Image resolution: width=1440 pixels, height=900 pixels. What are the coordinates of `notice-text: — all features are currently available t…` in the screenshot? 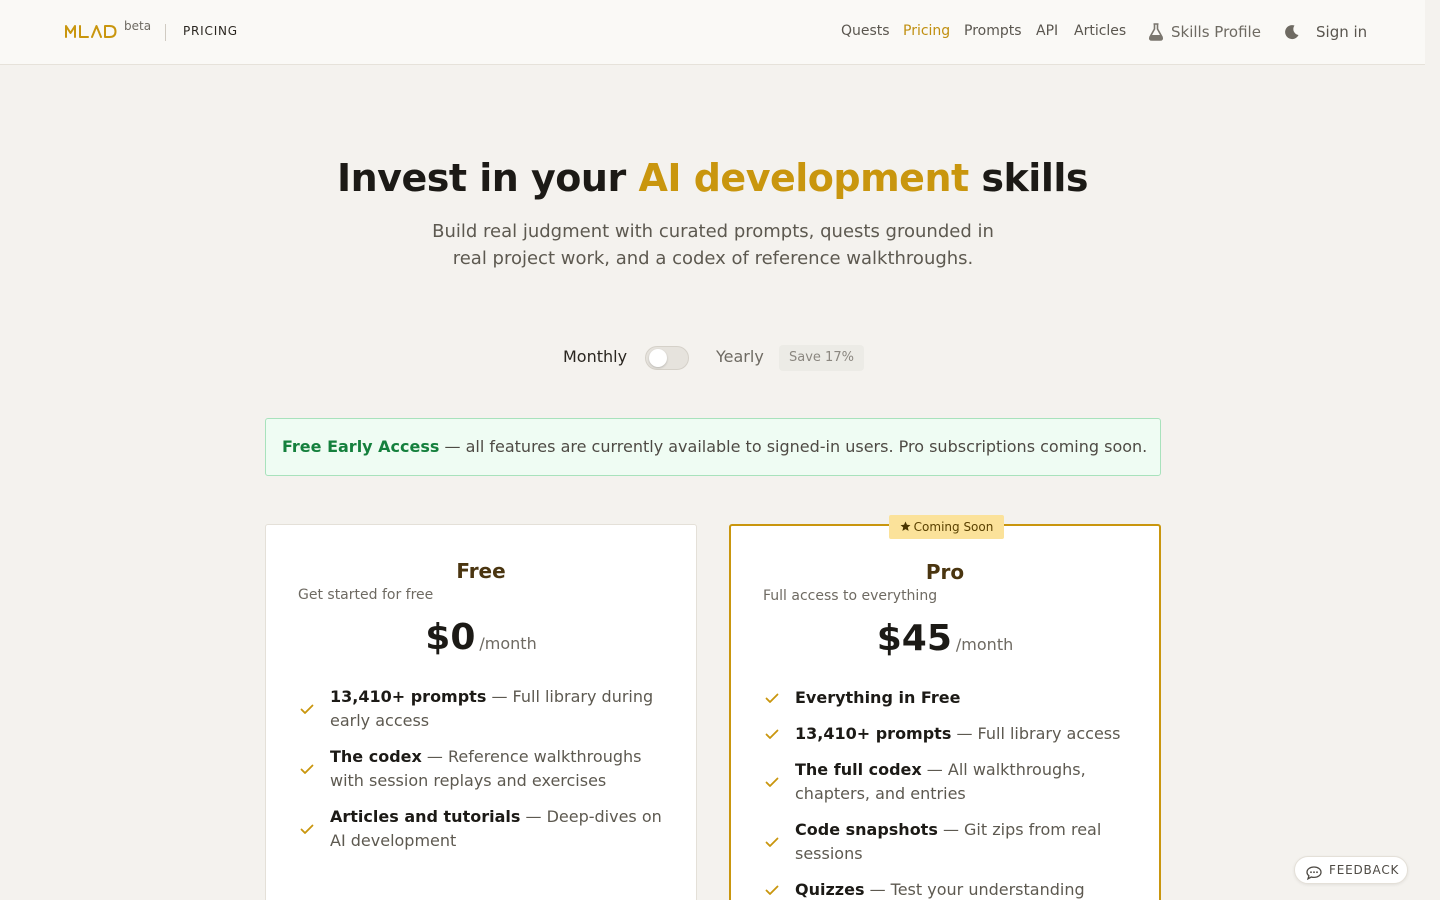 It's located at (793, 446).